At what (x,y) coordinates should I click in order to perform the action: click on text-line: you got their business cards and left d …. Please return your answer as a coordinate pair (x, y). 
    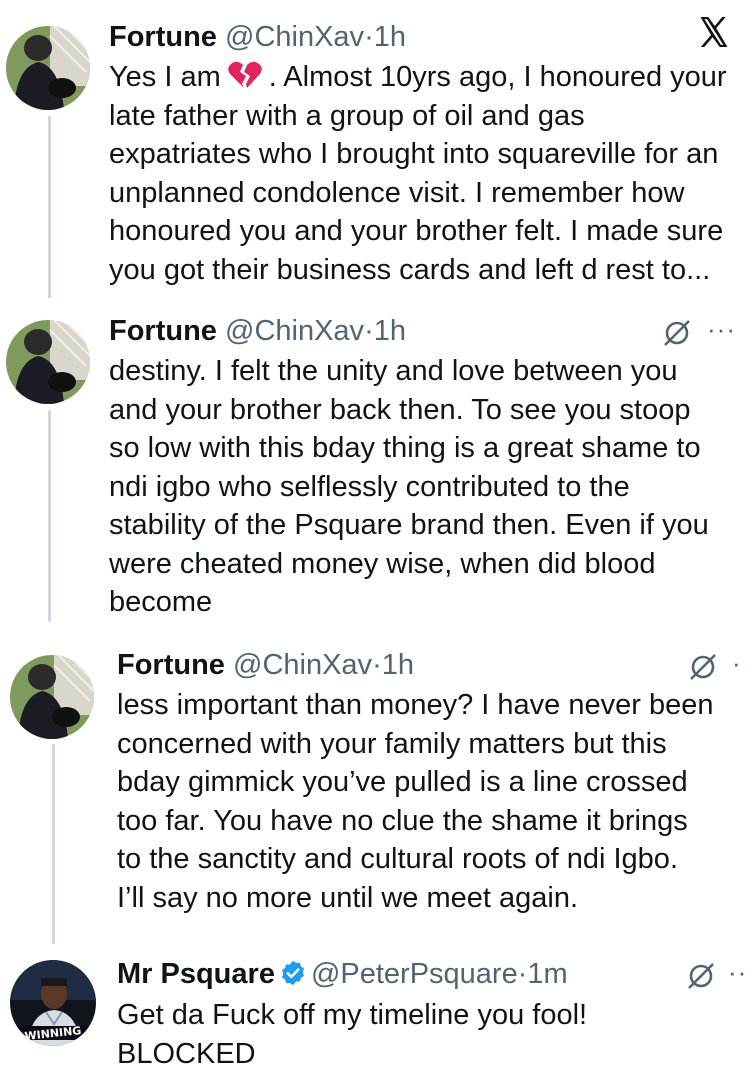
    Looking at the image, I should click on (410, 269).